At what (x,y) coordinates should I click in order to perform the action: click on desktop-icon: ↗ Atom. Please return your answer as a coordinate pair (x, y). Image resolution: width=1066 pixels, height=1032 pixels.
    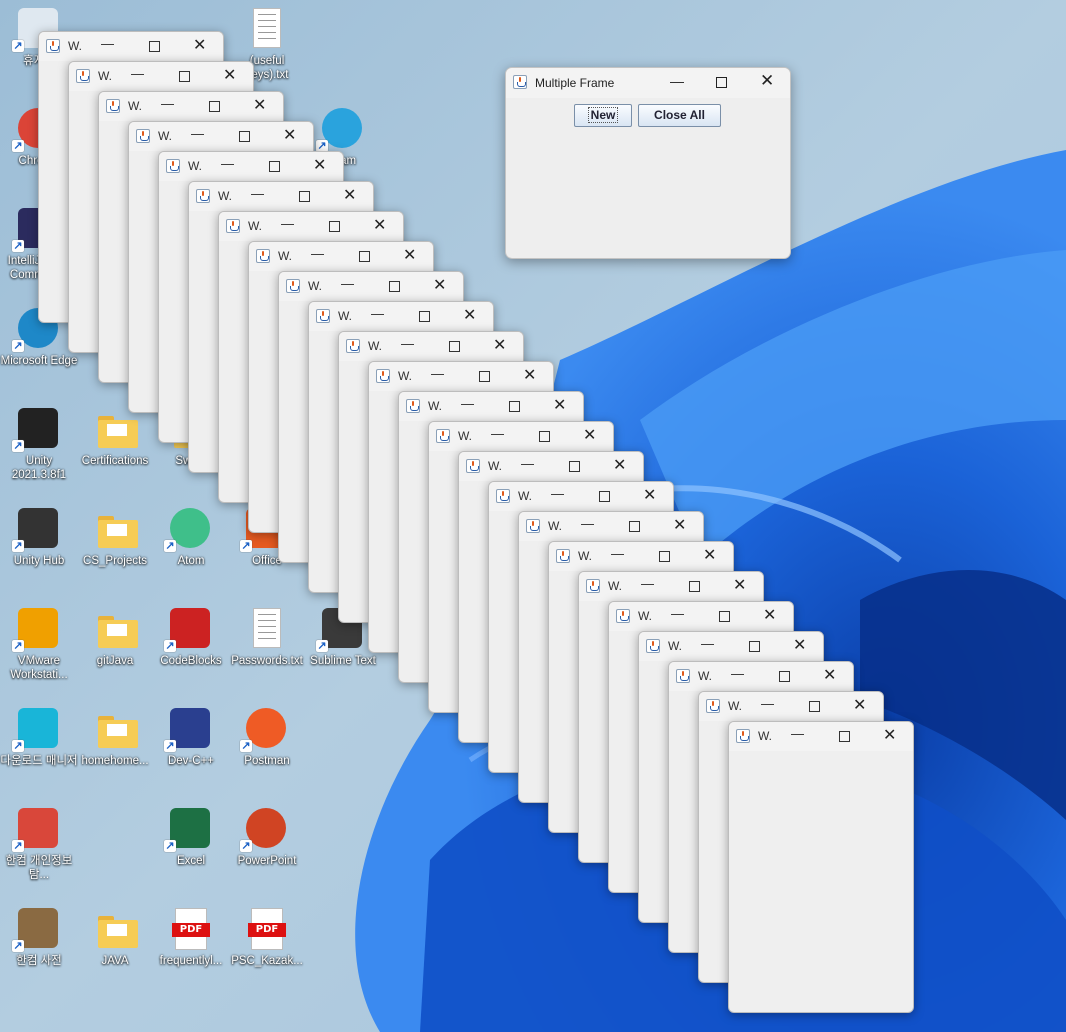
    Looking at the image, I should click on (191, 548).